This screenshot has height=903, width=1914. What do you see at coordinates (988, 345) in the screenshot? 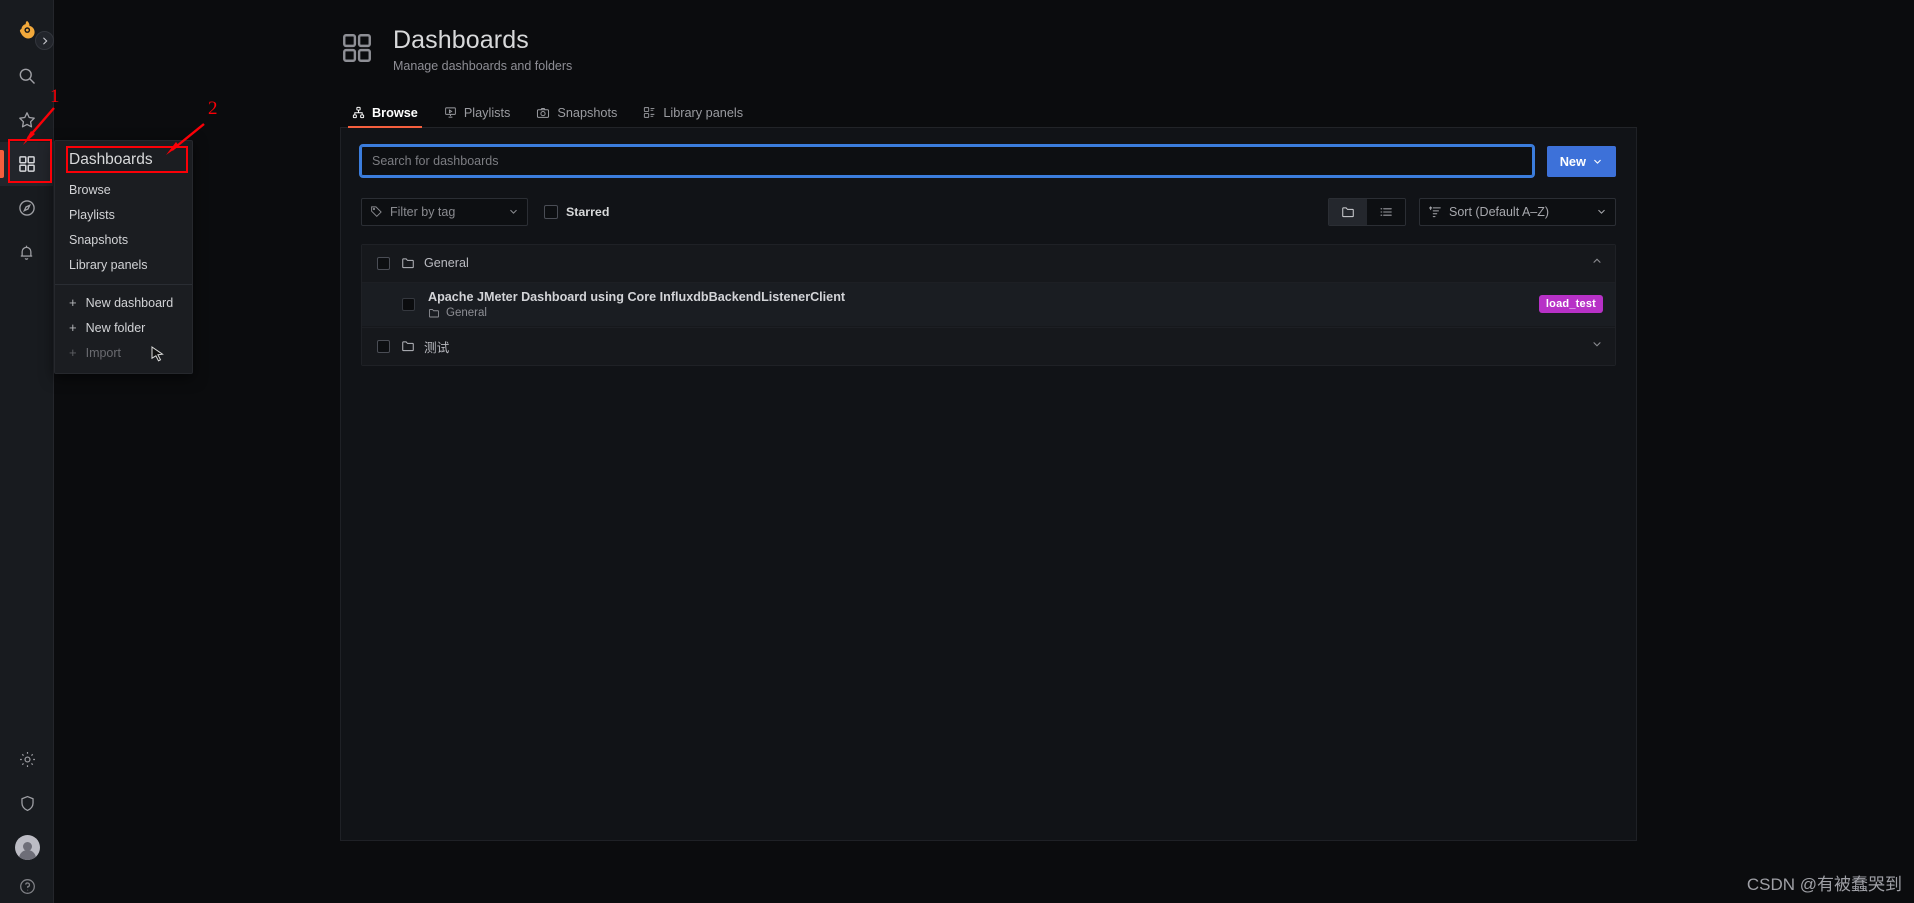
I see `folder-row-ceshi: 测试` at bounding box center [988, 345].